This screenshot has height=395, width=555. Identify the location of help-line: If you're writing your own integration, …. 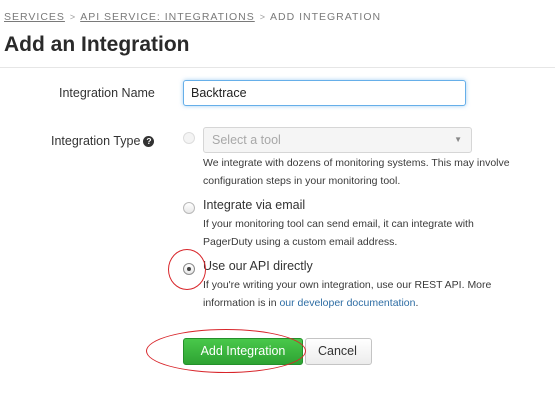
(347, 285).